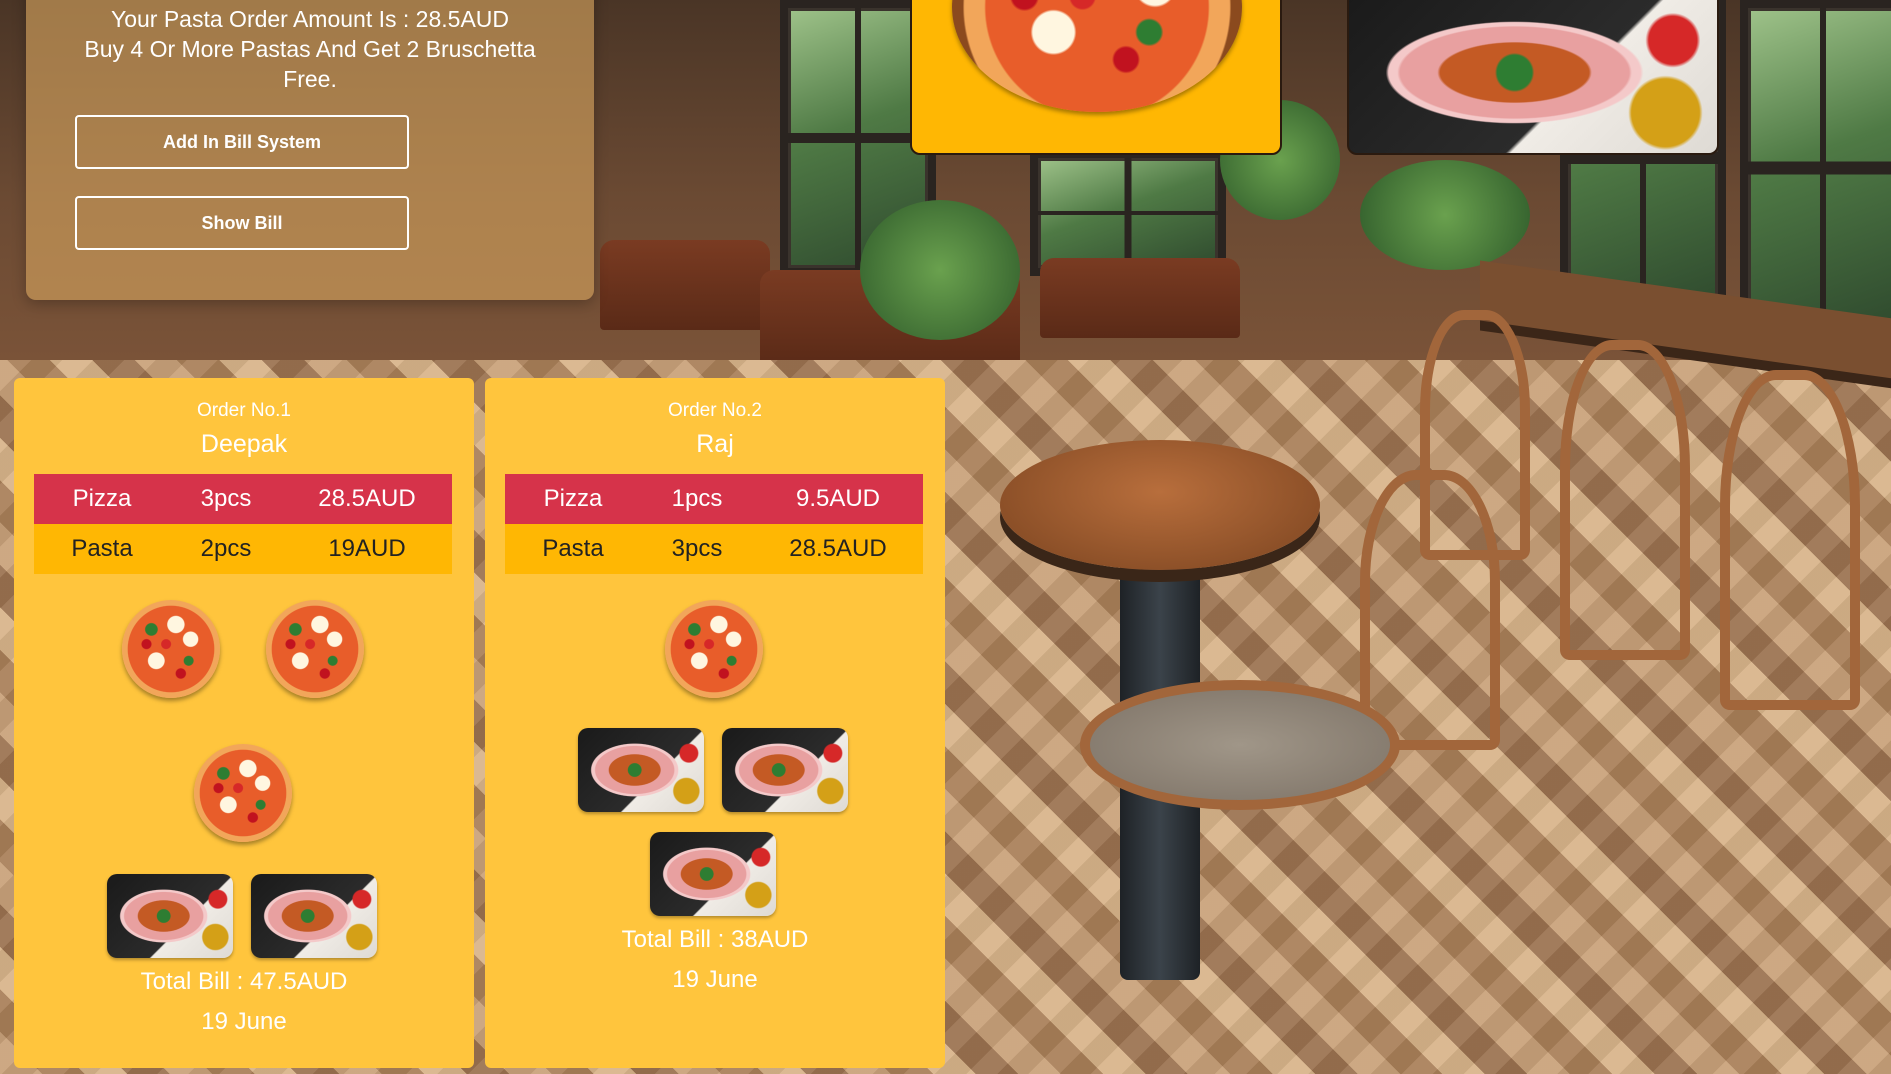  Describe the element at coordinates (1160, 505) in the screenshot. I see `background-round-table` at that location.